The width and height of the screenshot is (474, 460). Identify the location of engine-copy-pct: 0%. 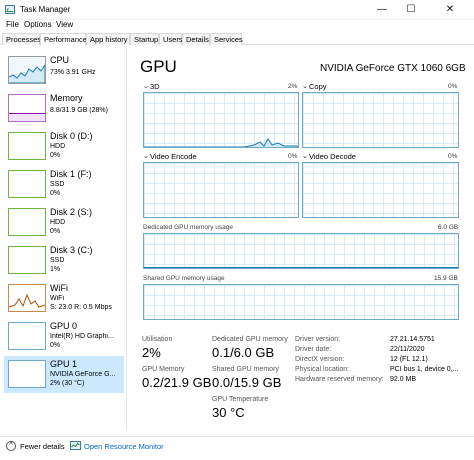
(453, 86).